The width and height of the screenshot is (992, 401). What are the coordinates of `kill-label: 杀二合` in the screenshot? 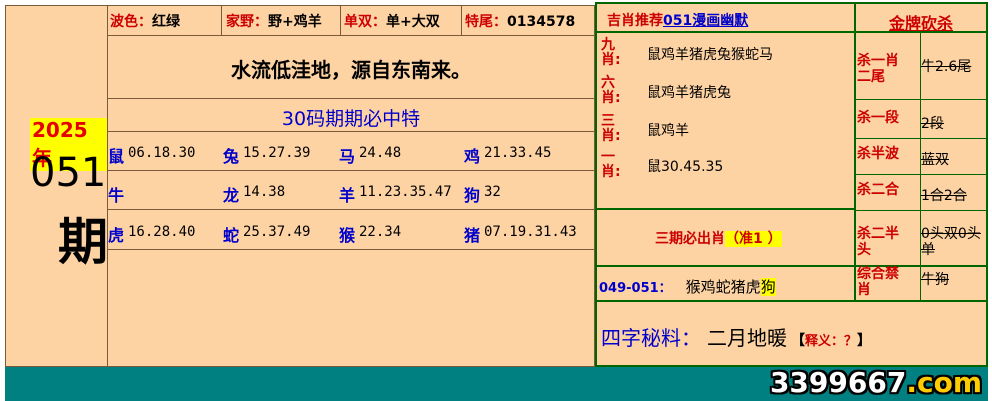 It's located at (878, 190).